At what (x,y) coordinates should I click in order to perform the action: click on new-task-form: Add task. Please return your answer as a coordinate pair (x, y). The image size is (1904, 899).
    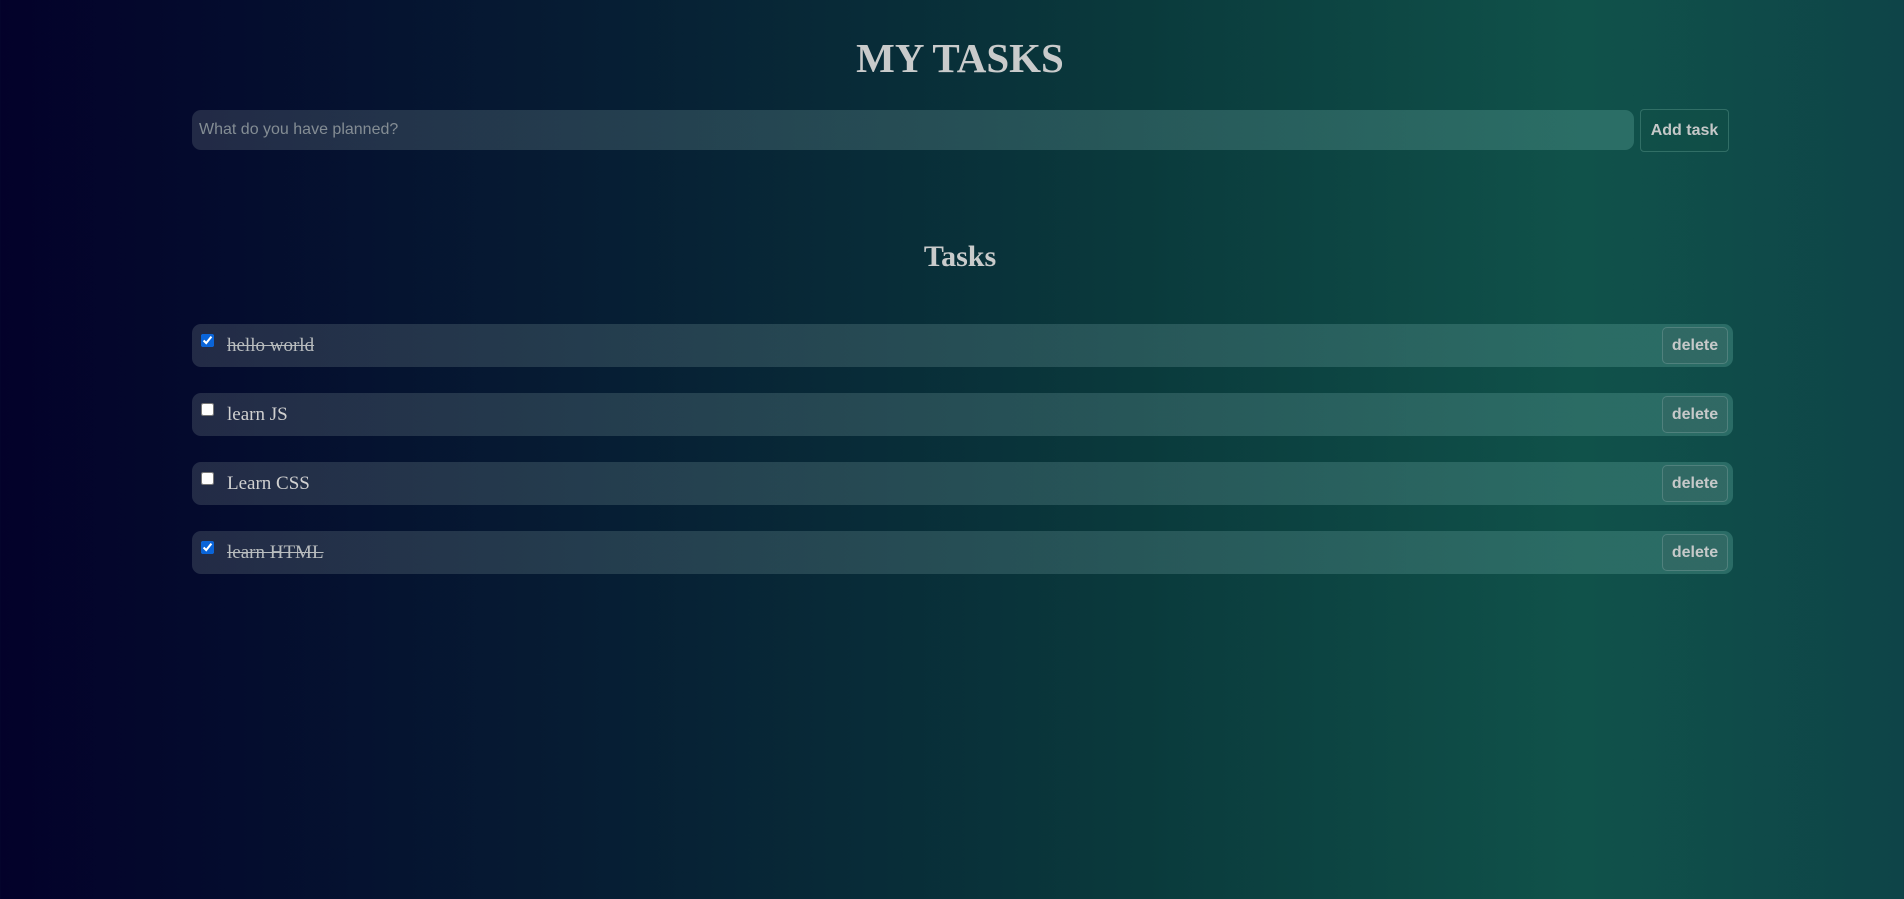
    Looking at the image, I should click on (960, 130).